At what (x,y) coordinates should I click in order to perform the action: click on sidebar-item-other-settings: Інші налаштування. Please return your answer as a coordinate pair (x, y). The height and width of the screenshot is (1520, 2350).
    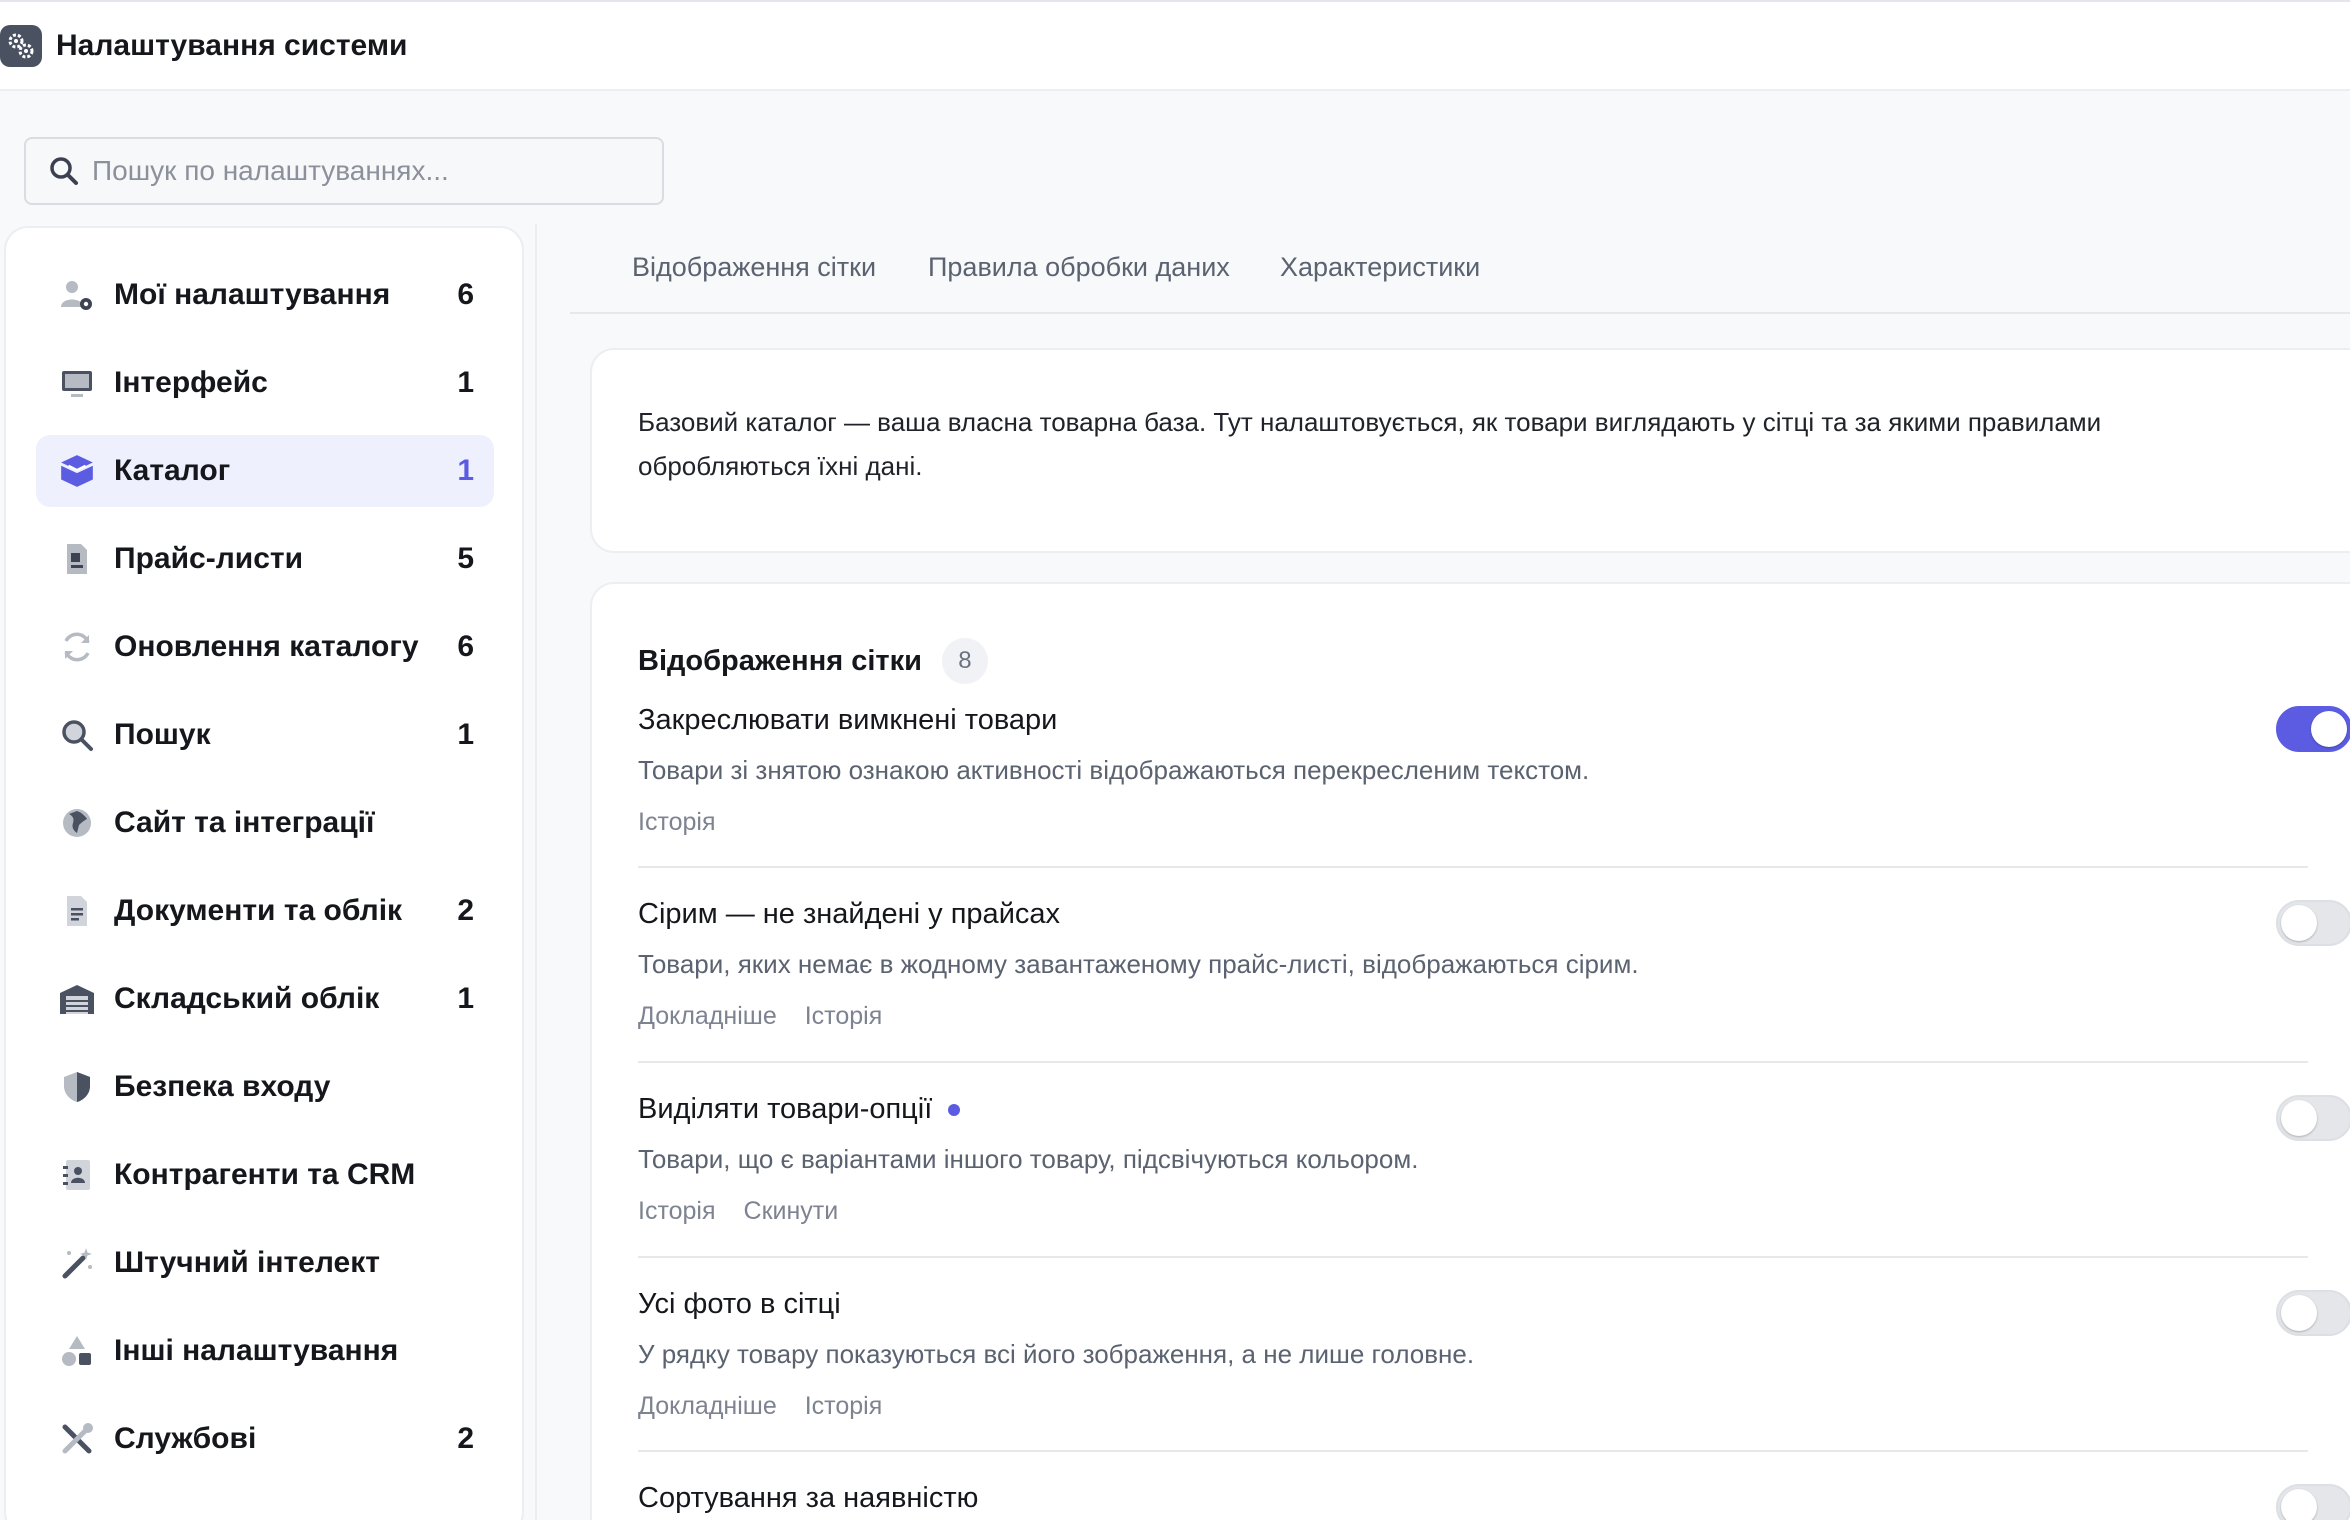
    Looking at the image, I should click on (265, 1351).